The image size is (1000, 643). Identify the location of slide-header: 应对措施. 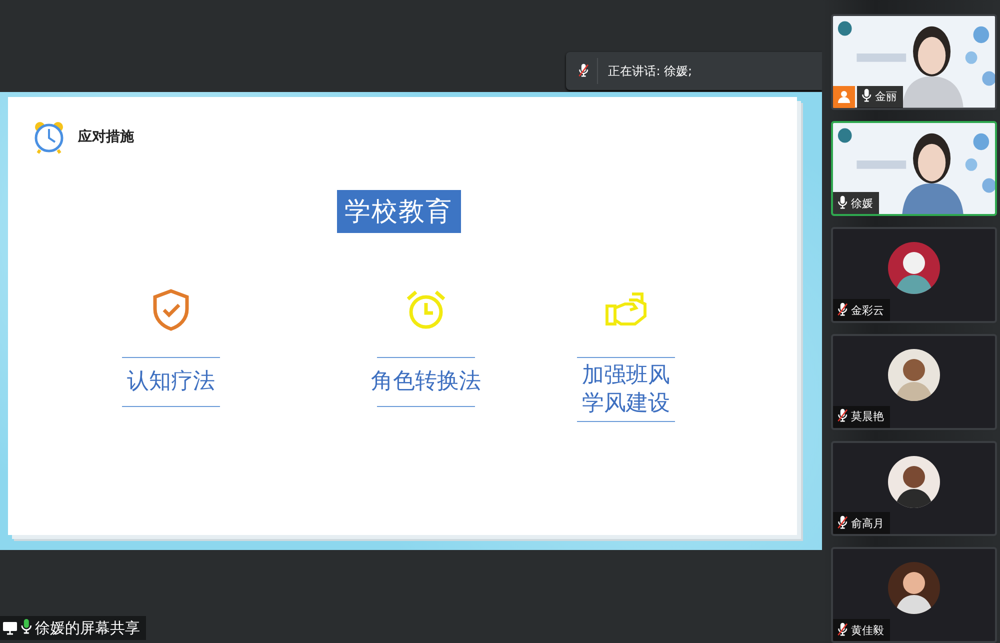
(106, 137).